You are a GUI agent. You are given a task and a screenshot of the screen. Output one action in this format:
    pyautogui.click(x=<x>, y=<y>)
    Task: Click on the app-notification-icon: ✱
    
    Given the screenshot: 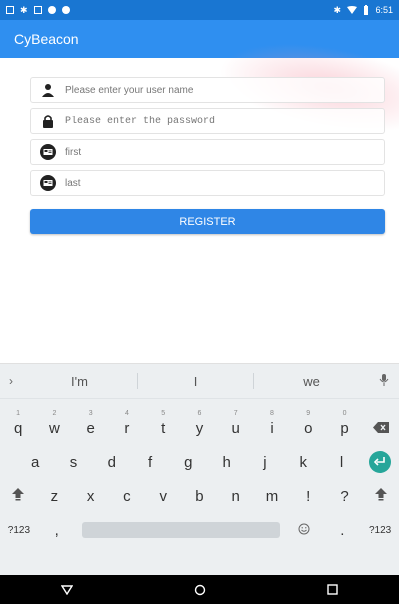 What is the action you would take?
    pyautogui.click(x=24, y=10)
    